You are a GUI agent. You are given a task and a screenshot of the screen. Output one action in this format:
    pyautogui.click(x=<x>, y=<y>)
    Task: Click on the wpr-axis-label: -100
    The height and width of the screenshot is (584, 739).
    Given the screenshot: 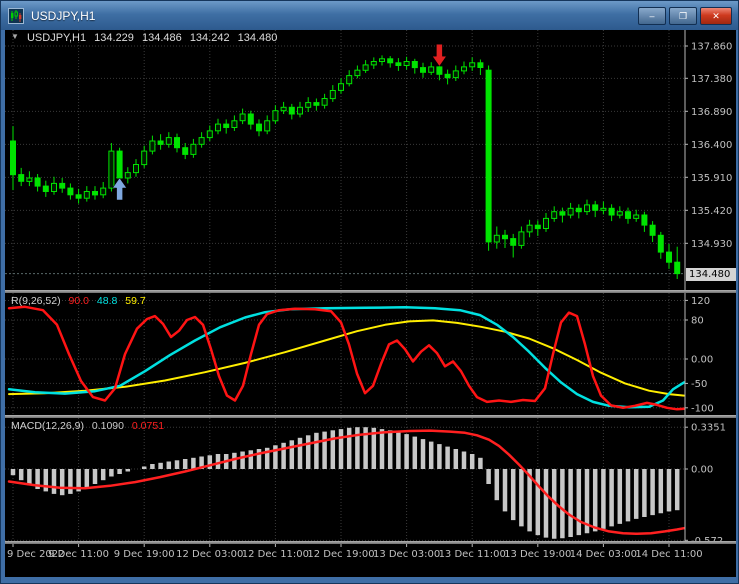 What is the action you would take?
    pyautogui.click(x=702, y=408)
    